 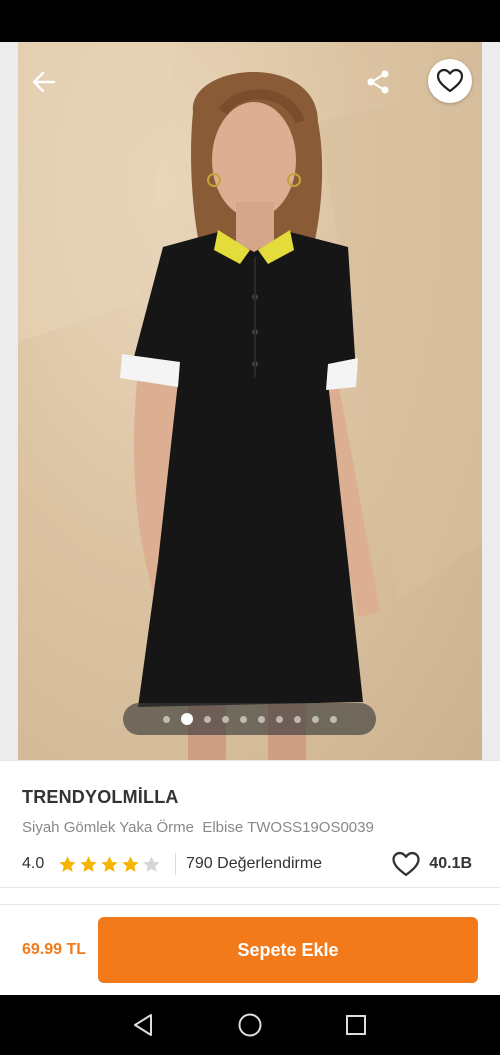 I want to click on pagination-dot-active, so click(x=186, y=719).